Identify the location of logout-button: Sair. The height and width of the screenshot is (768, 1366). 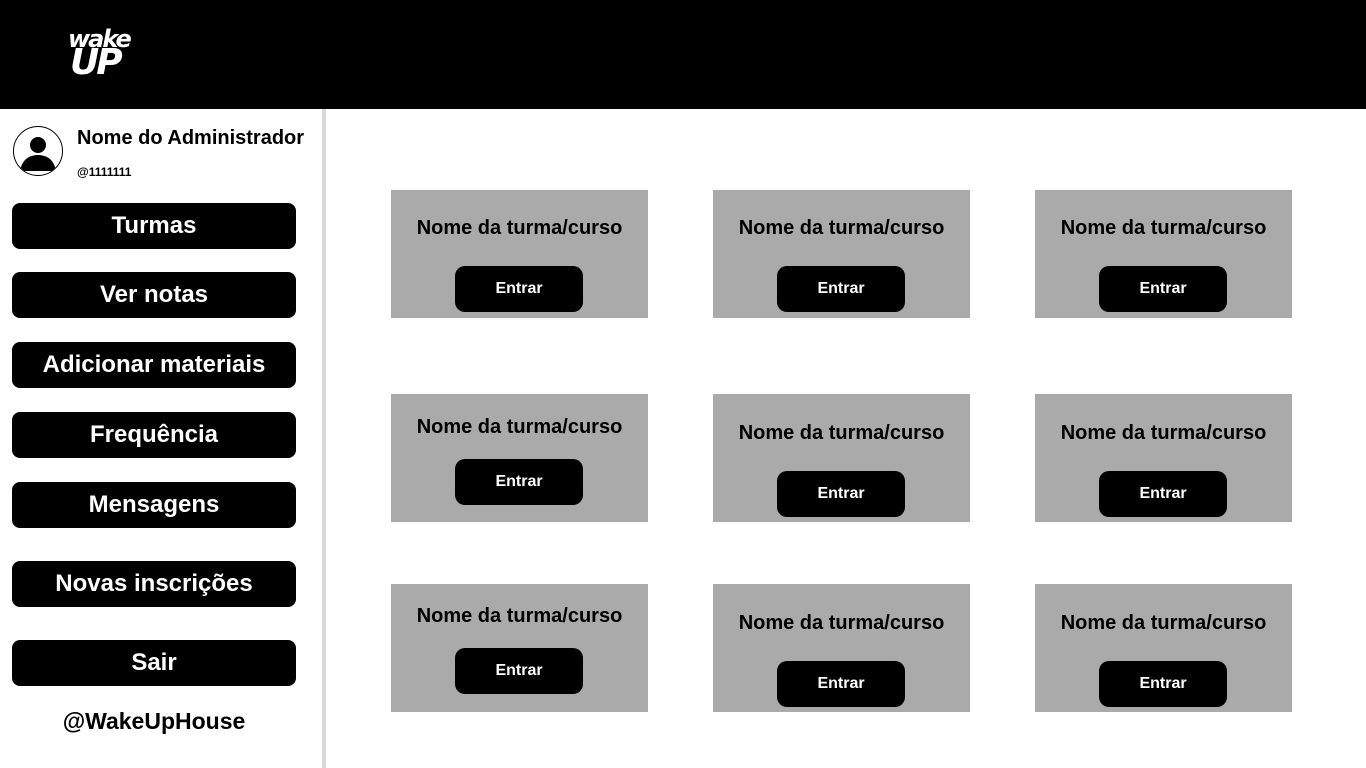
(154, 663).